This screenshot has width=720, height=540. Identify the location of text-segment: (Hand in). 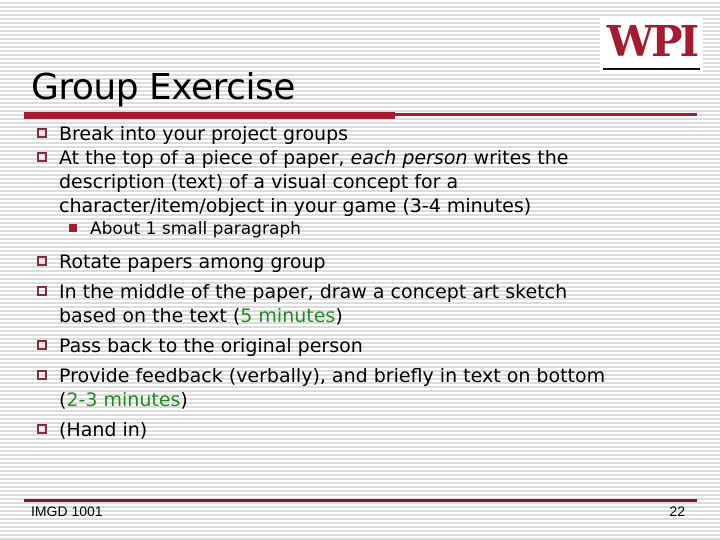
(103, 430).